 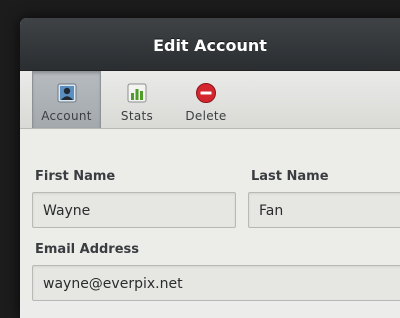 I want to click on stats-tab-label: Stats, so click(x=137, y=116).